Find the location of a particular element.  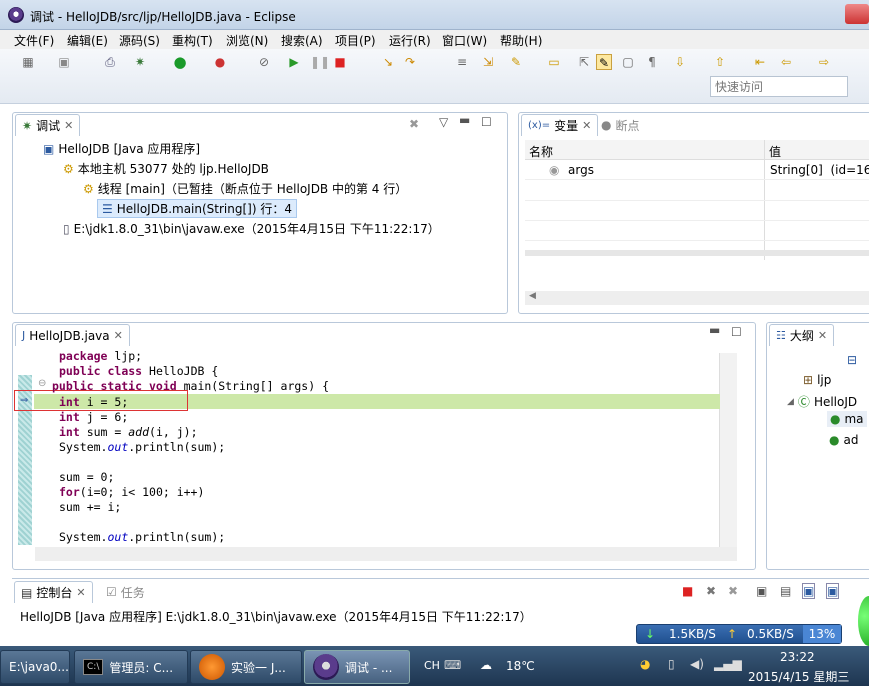

variables-icon: (x)= is located at coordinates (539, 125).